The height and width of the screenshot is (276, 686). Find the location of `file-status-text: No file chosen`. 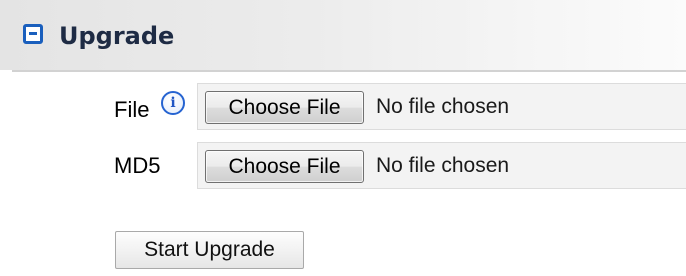

file-status-text: No file chosen is located at coordinates (443, 106).